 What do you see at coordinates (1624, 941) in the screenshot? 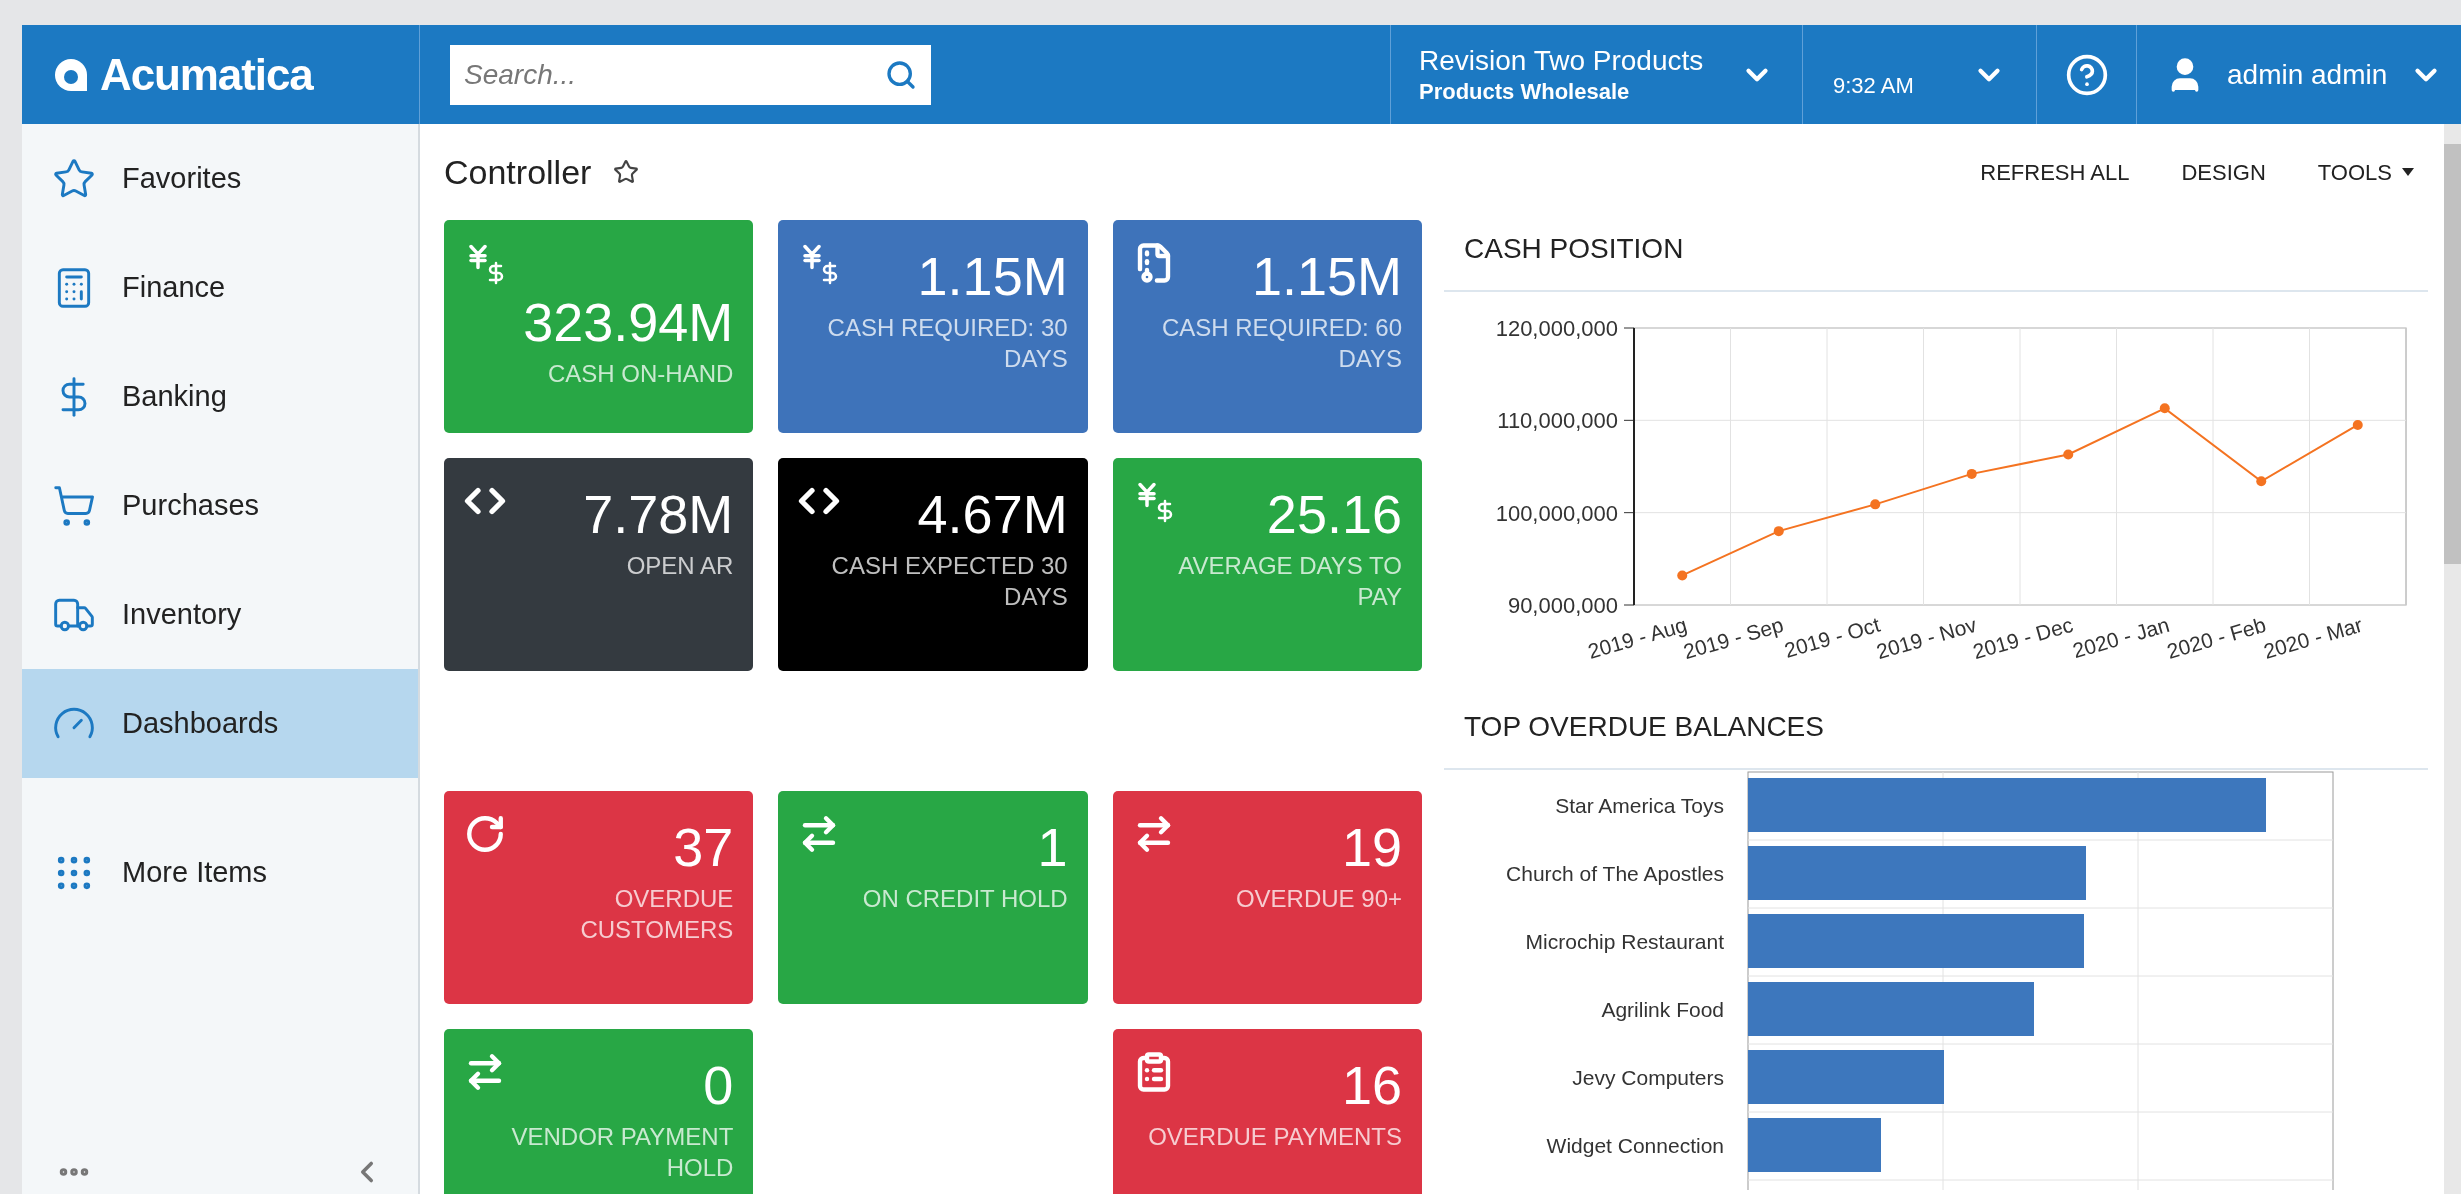
I see `customer-label: Microchip Restaurant` at bounding box center [1624, 941].